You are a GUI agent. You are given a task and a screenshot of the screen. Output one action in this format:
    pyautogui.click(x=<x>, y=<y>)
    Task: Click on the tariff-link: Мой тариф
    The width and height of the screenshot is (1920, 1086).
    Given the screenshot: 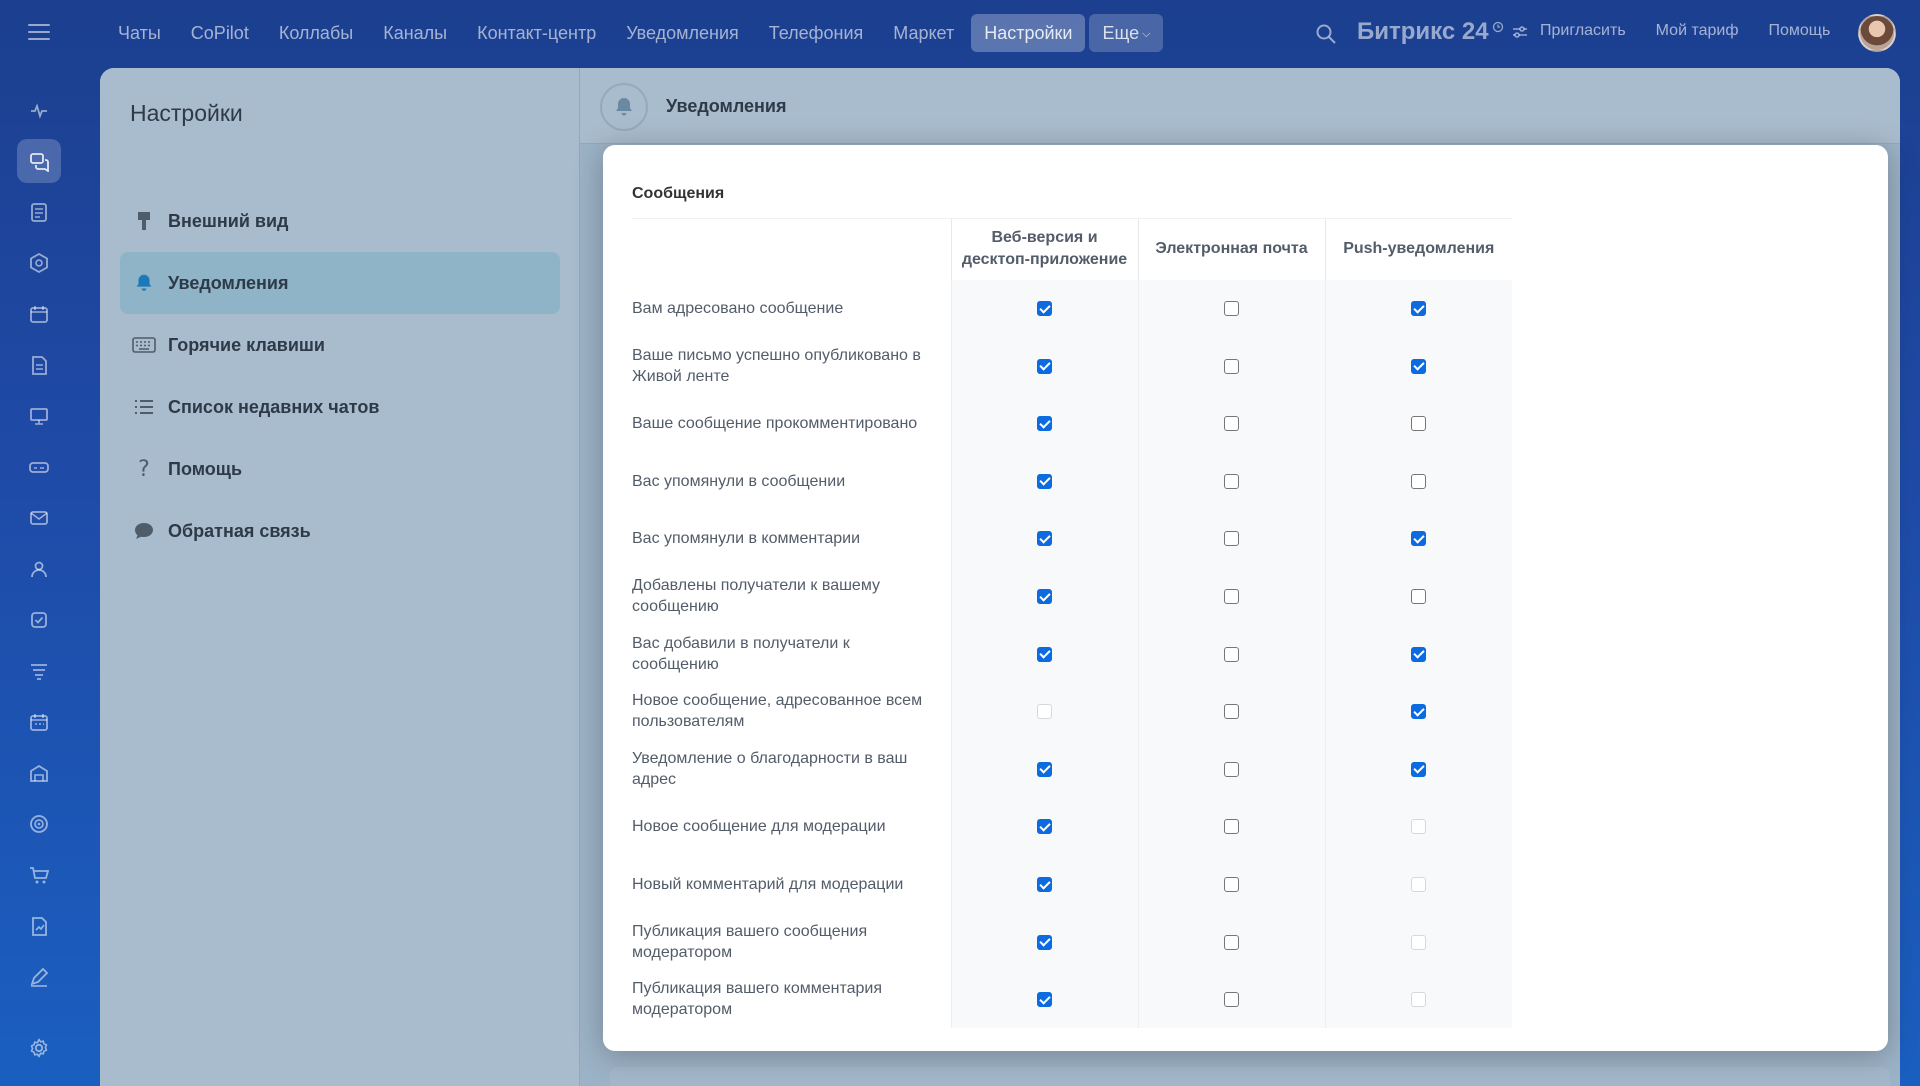 What is the action you would take?
    pyautogui.click(x=1697, y=31)
    